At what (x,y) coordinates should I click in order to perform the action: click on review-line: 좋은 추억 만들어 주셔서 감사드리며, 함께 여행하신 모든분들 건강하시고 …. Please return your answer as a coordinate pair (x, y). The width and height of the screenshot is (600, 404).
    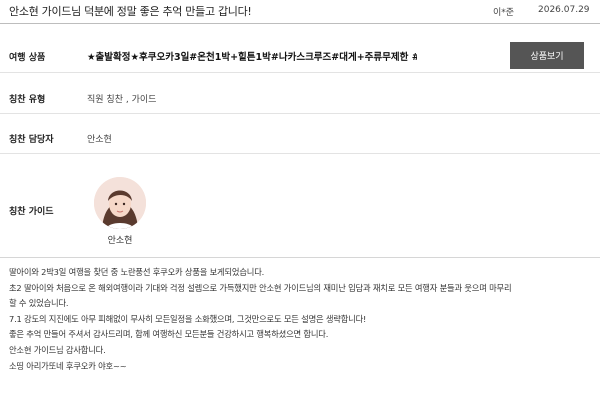
    Looking at the image, I should click on (169, 334).